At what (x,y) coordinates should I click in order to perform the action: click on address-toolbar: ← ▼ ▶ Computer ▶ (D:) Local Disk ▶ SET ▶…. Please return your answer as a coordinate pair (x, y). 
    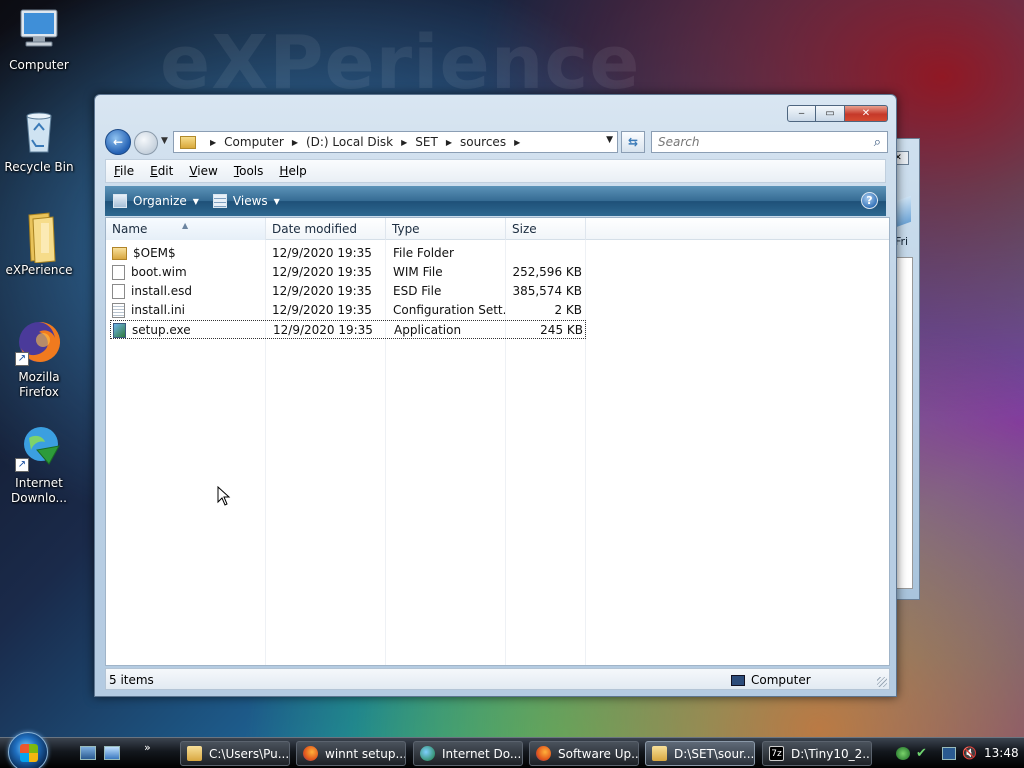
    Looking at the image, I should click on (496, 142).